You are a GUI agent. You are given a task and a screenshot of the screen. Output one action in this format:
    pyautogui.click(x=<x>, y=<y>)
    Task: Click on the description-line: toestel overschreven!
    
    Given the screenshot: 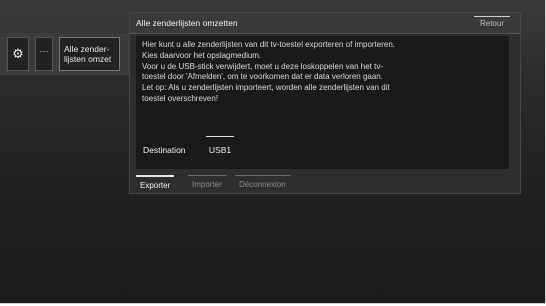 What is the action you would take?
    pyautogui.click(x=180, y=98)
    